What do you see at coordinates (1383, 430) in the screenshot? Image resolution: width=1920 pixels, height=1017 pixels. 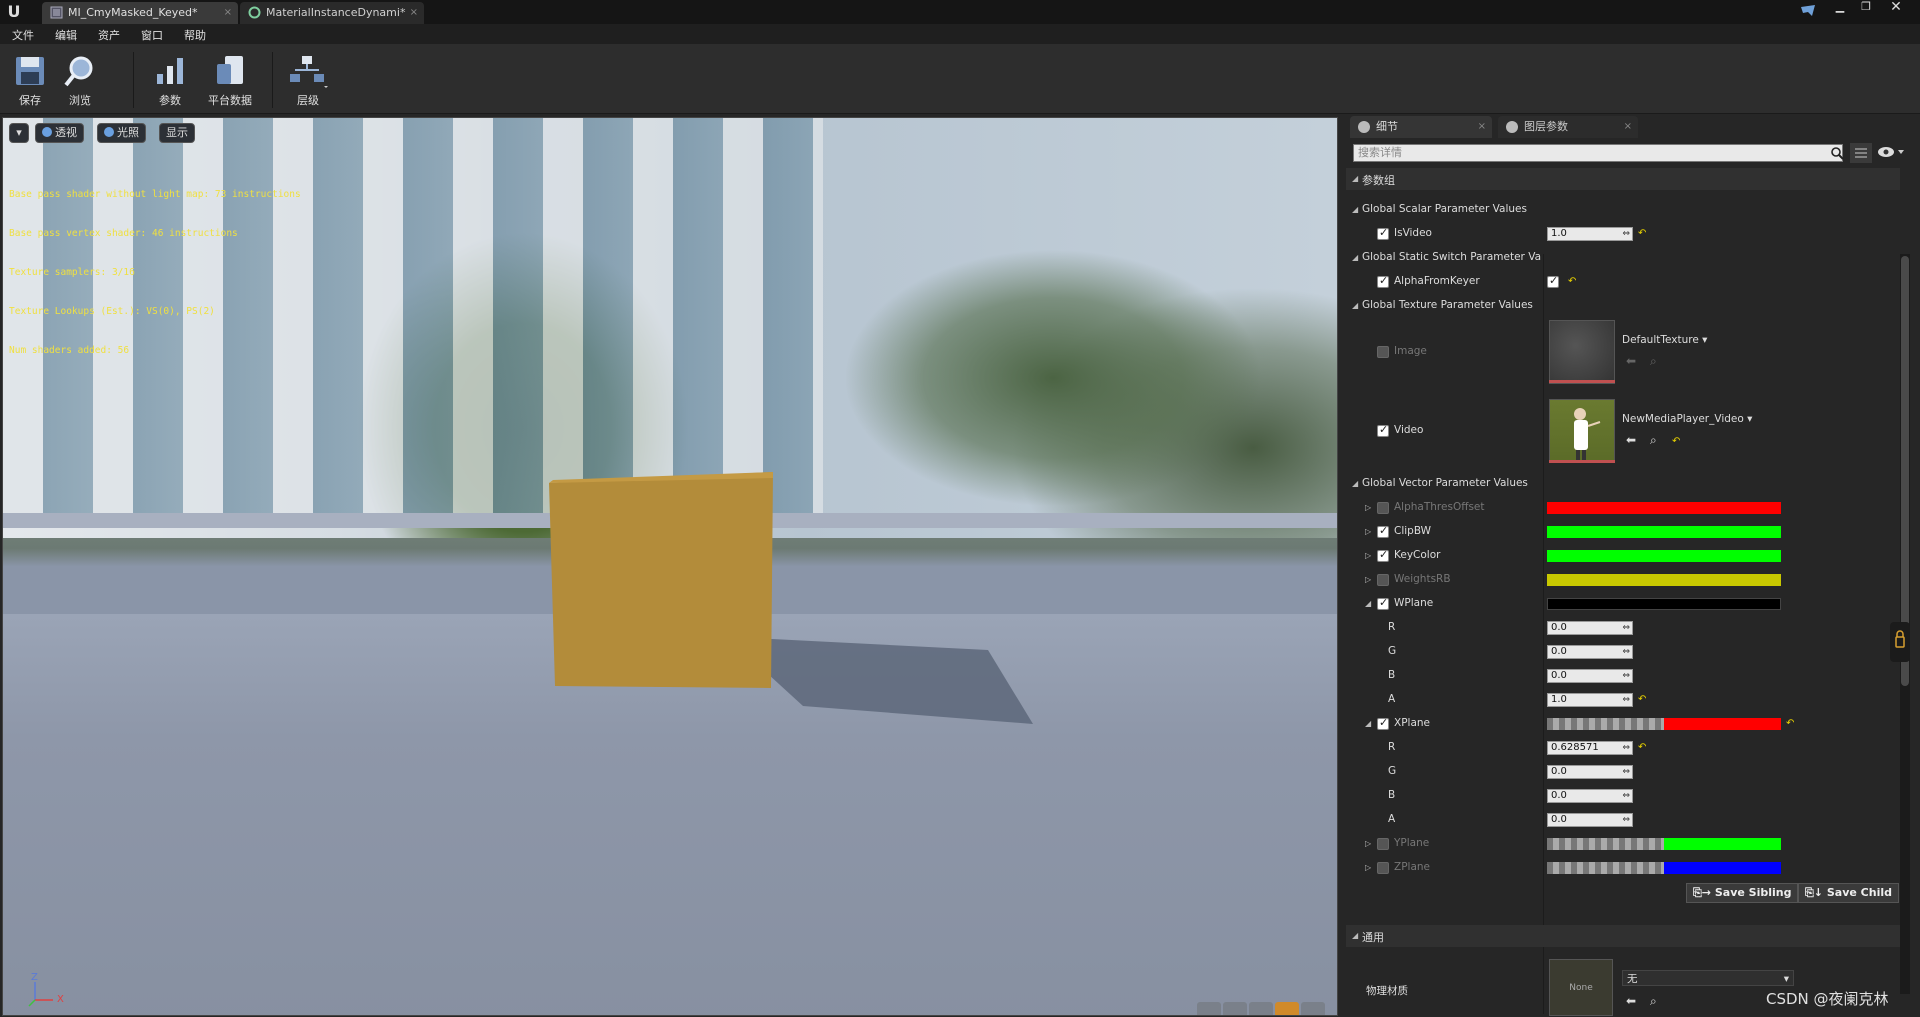 I see `video-checkbox` at bounding box center [1383, 430].